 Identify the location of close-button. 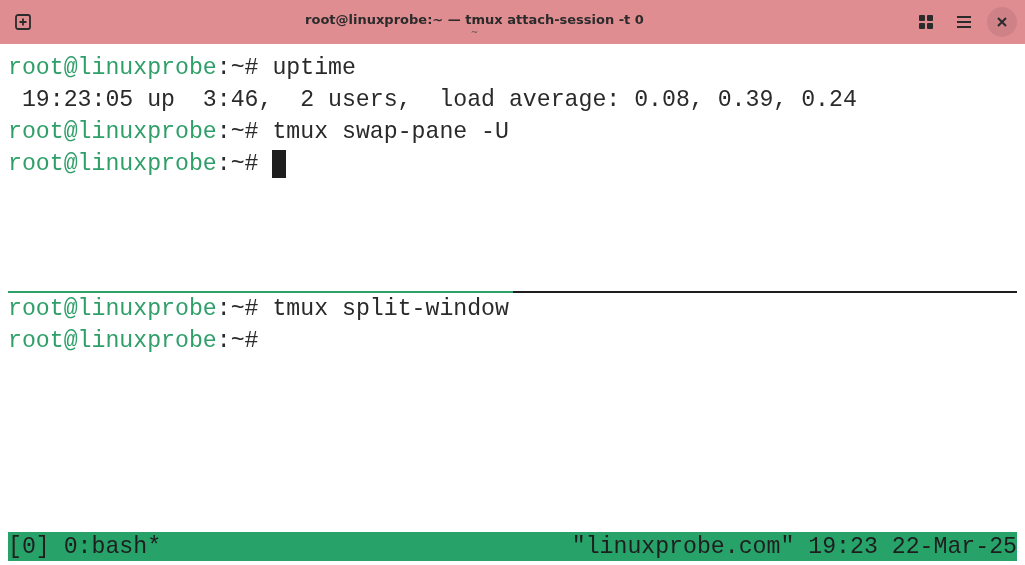
(1002, 22).